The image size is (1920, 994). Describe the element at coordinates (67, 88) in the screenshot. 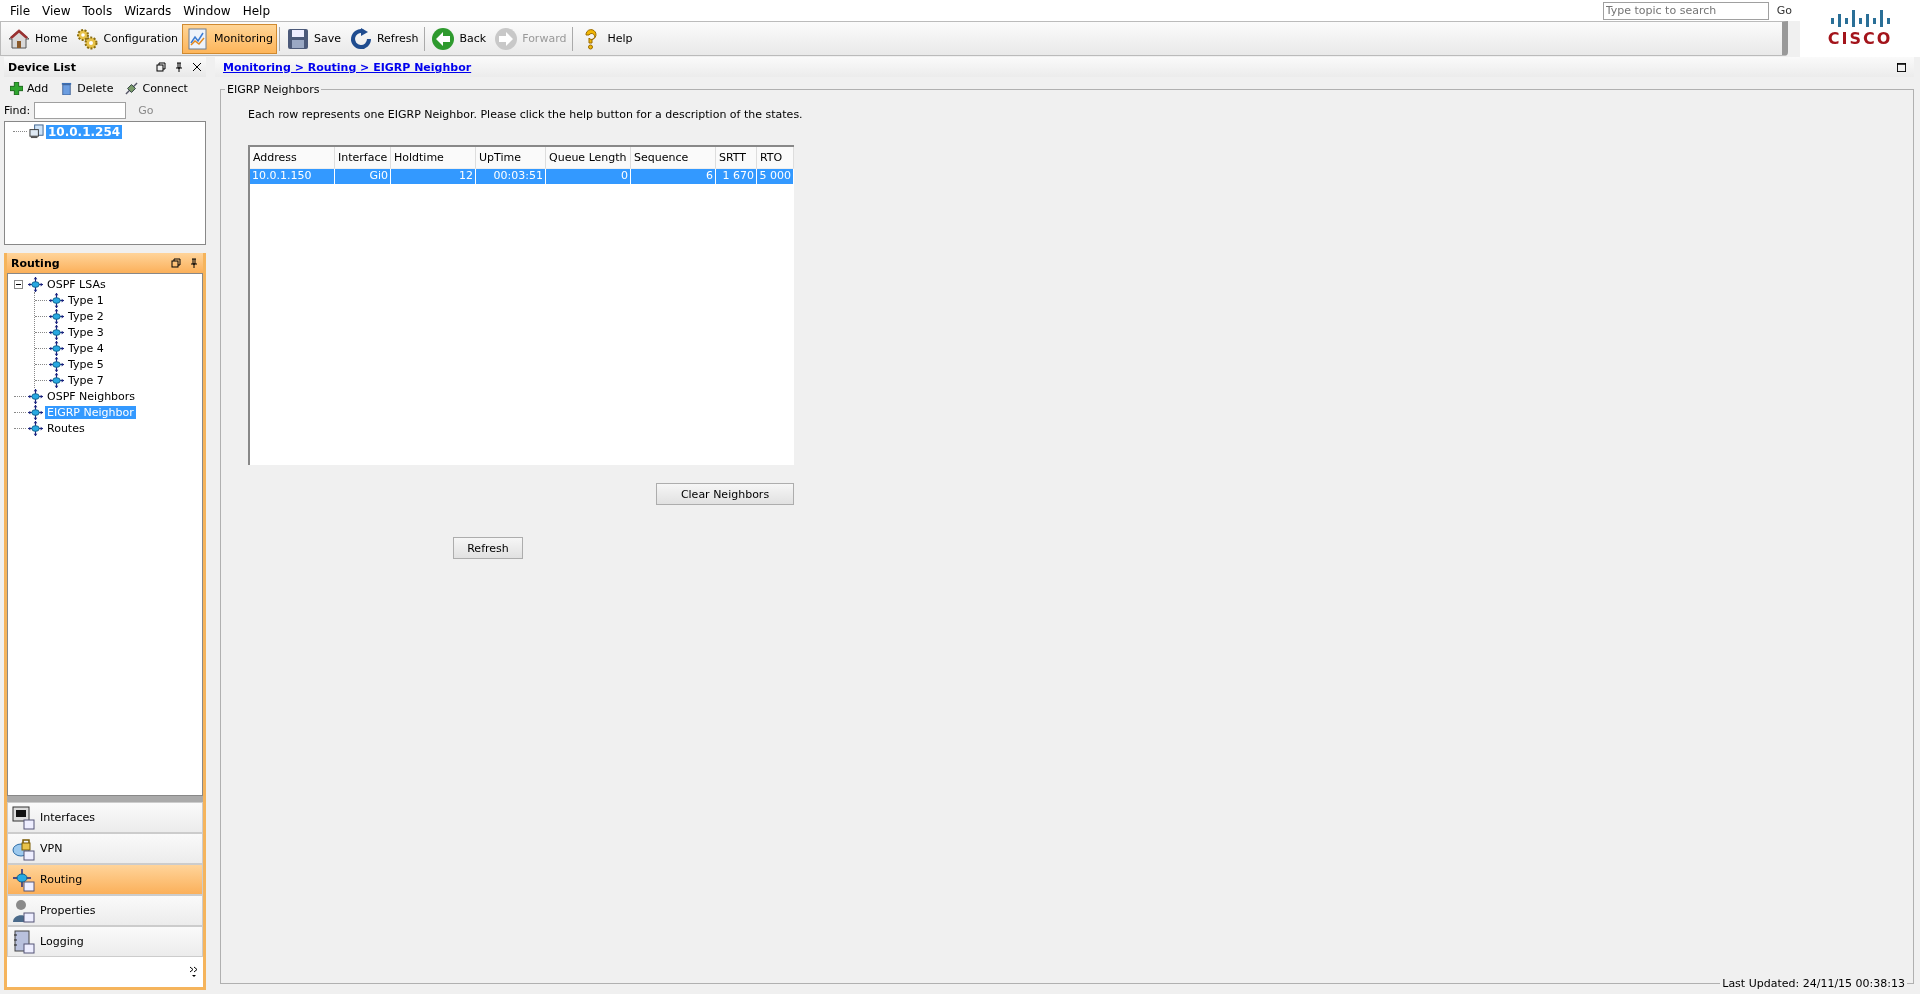

I see `trash-can-icon` at that location.